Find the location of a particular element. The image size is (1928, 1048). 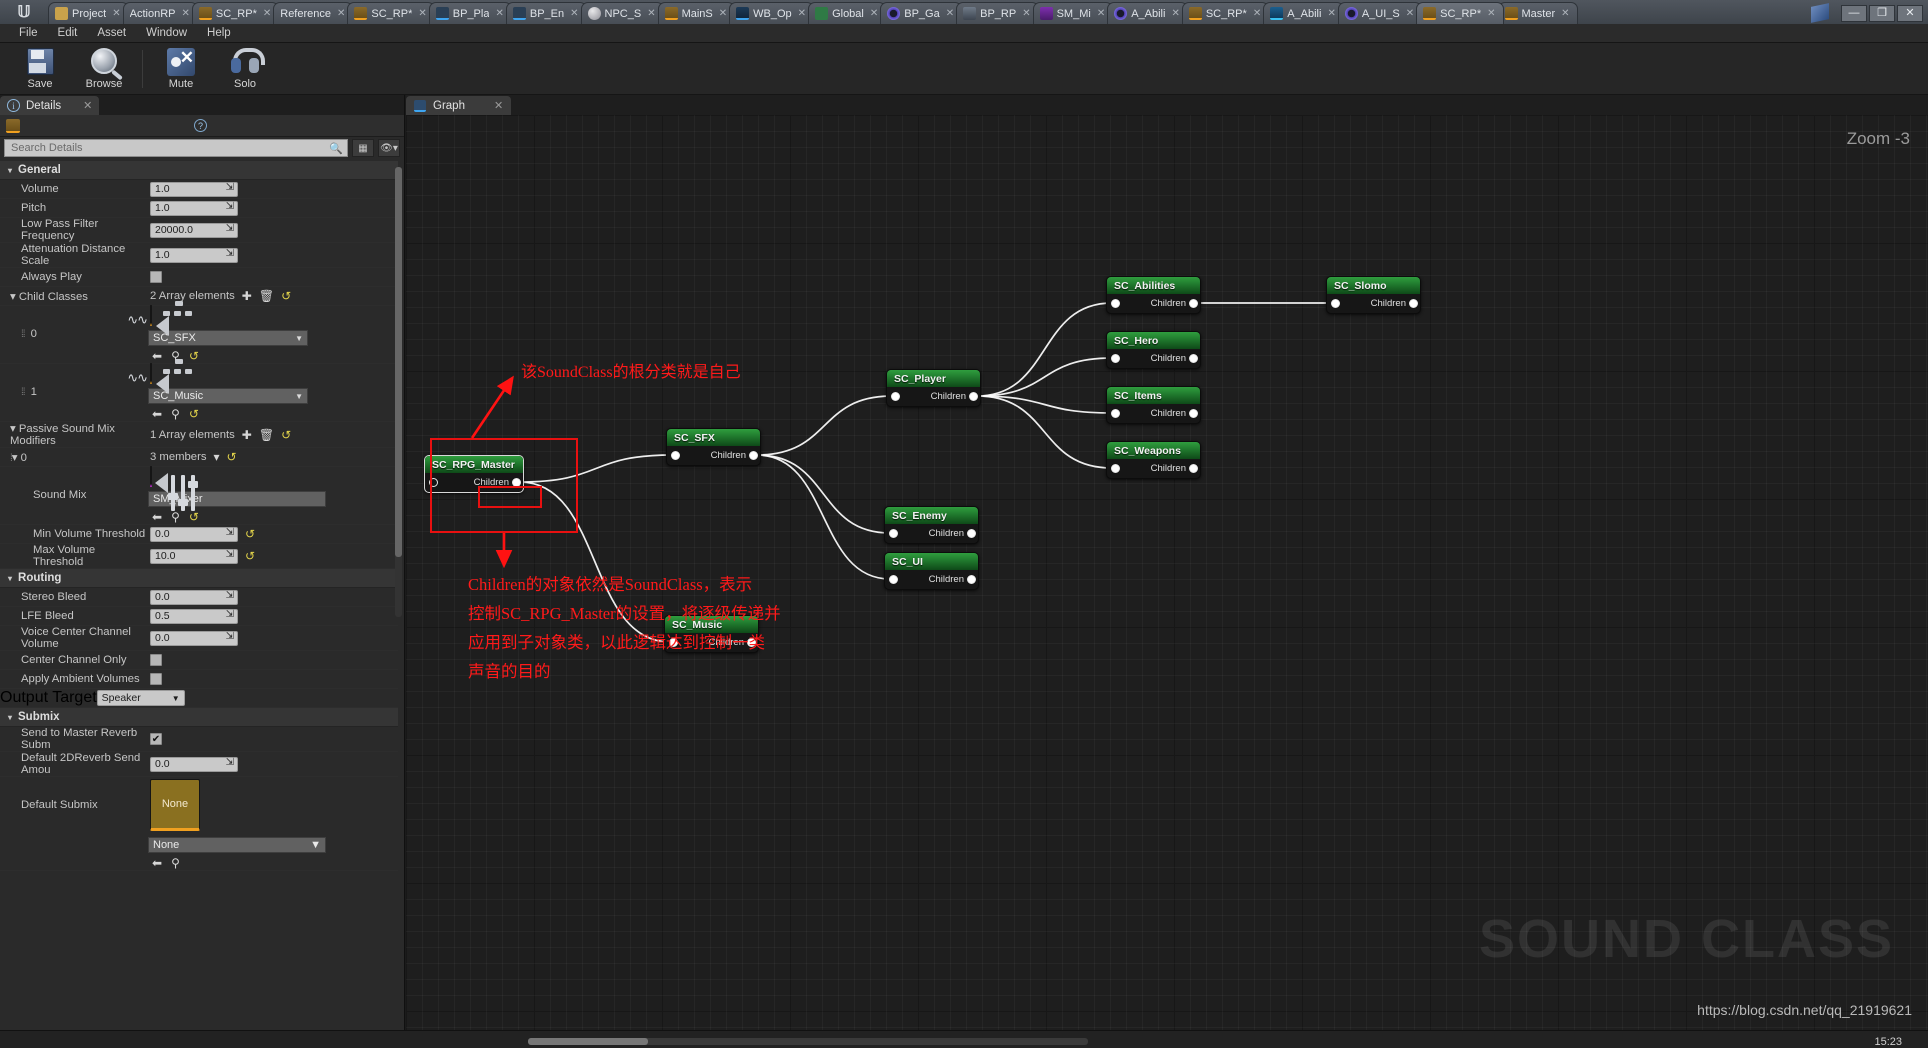

window-controls: — ❐ ✕ is located at coordinates (1881, 14).